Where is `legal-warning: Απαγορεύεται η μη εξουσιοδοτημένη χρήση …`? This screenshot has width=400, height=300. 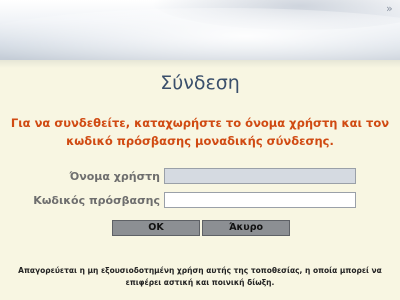
legal-warning: Απαγορεύεται η μη εξουσιοδοτημένη χρήση … is located at coordinates (200, 276).